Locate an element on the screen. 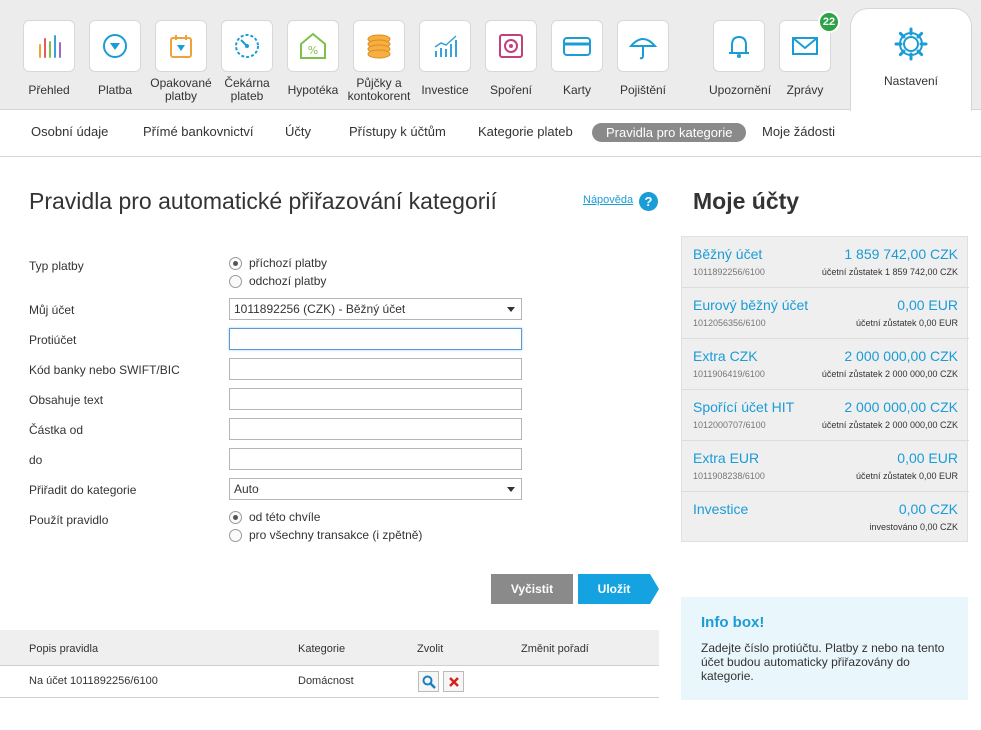 Image resolution: width=981 pixels, height=730 pixels. nav-item-cards: Karty is located at coordinates (577, 58).